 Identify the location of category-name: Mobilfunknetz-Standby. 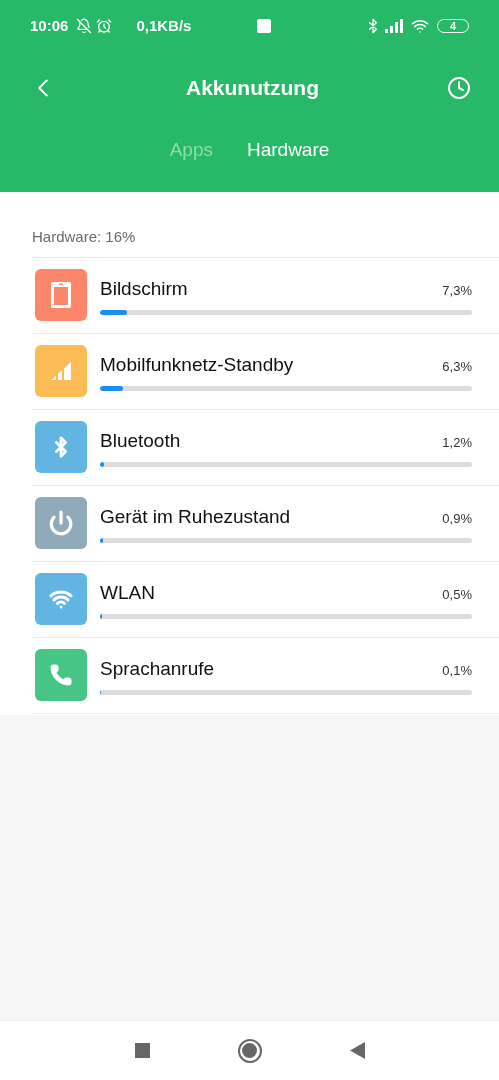
(197, 365).